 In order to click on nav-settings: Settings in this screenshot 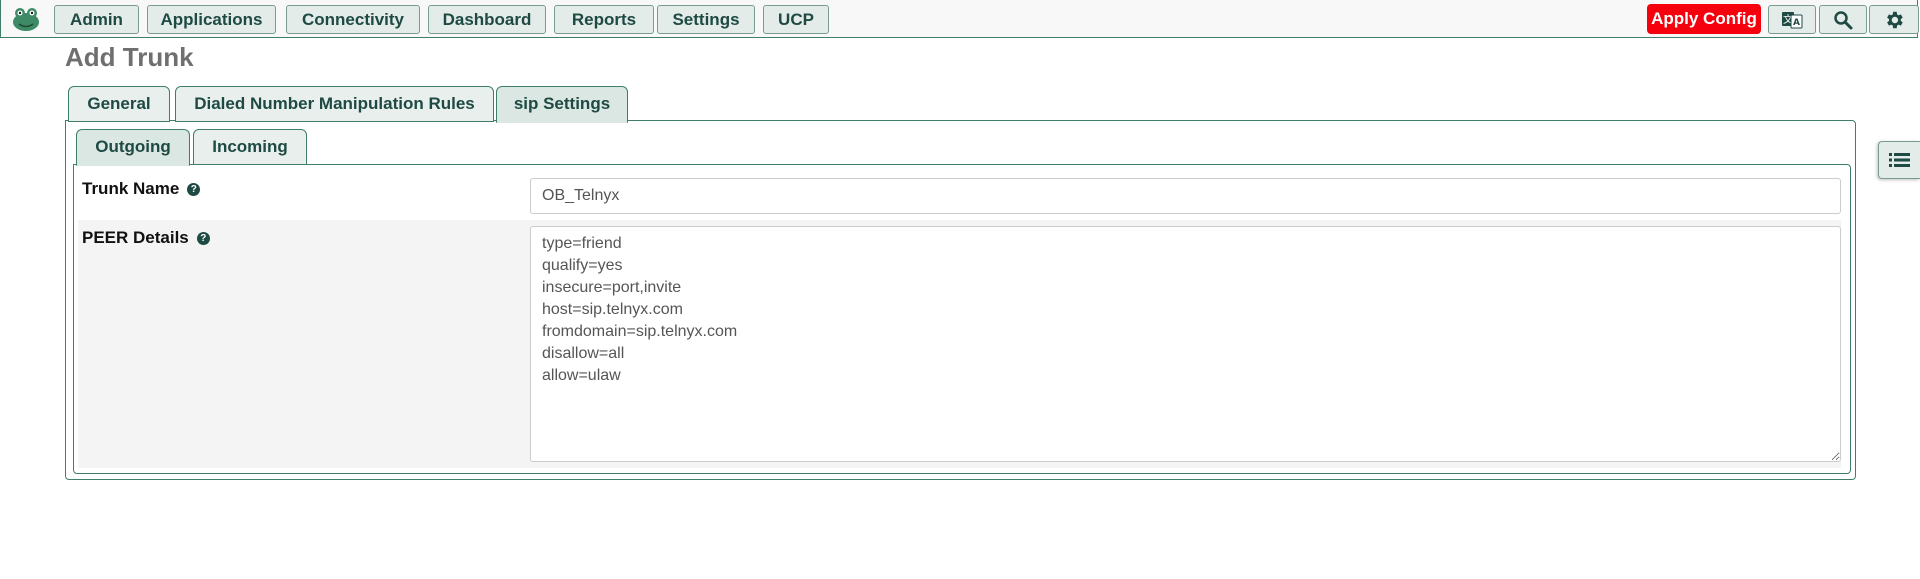, I will do `click(706, 19)`.